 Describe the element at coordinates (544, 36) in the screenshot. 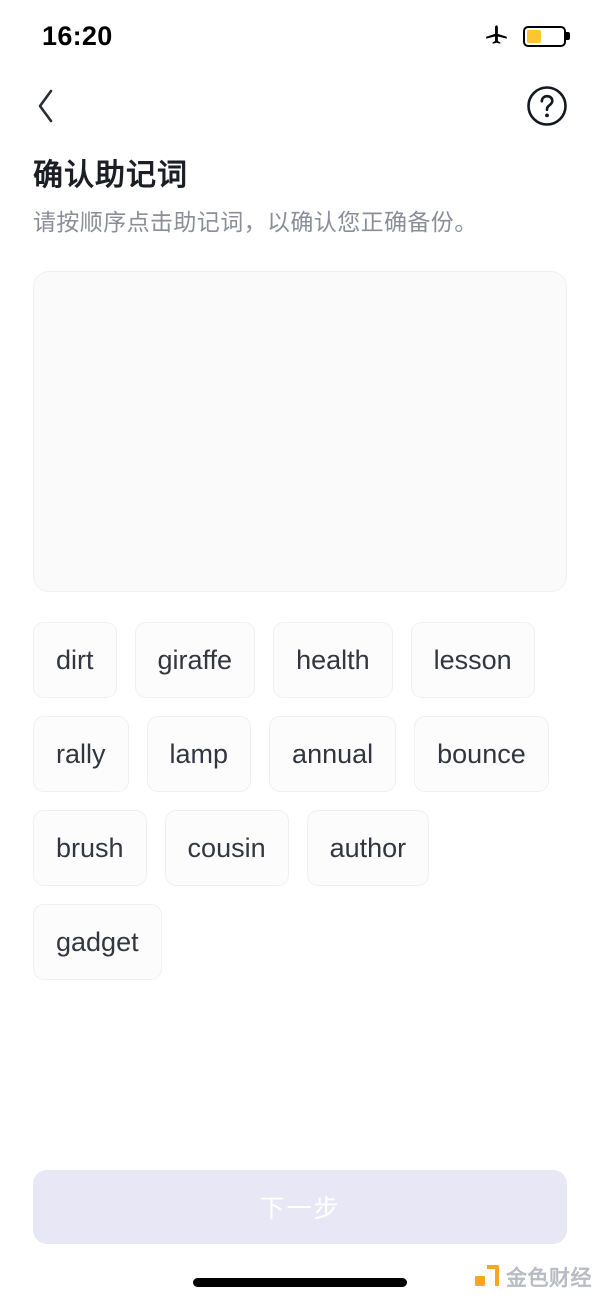

I see `battery-low-icon` at that location.